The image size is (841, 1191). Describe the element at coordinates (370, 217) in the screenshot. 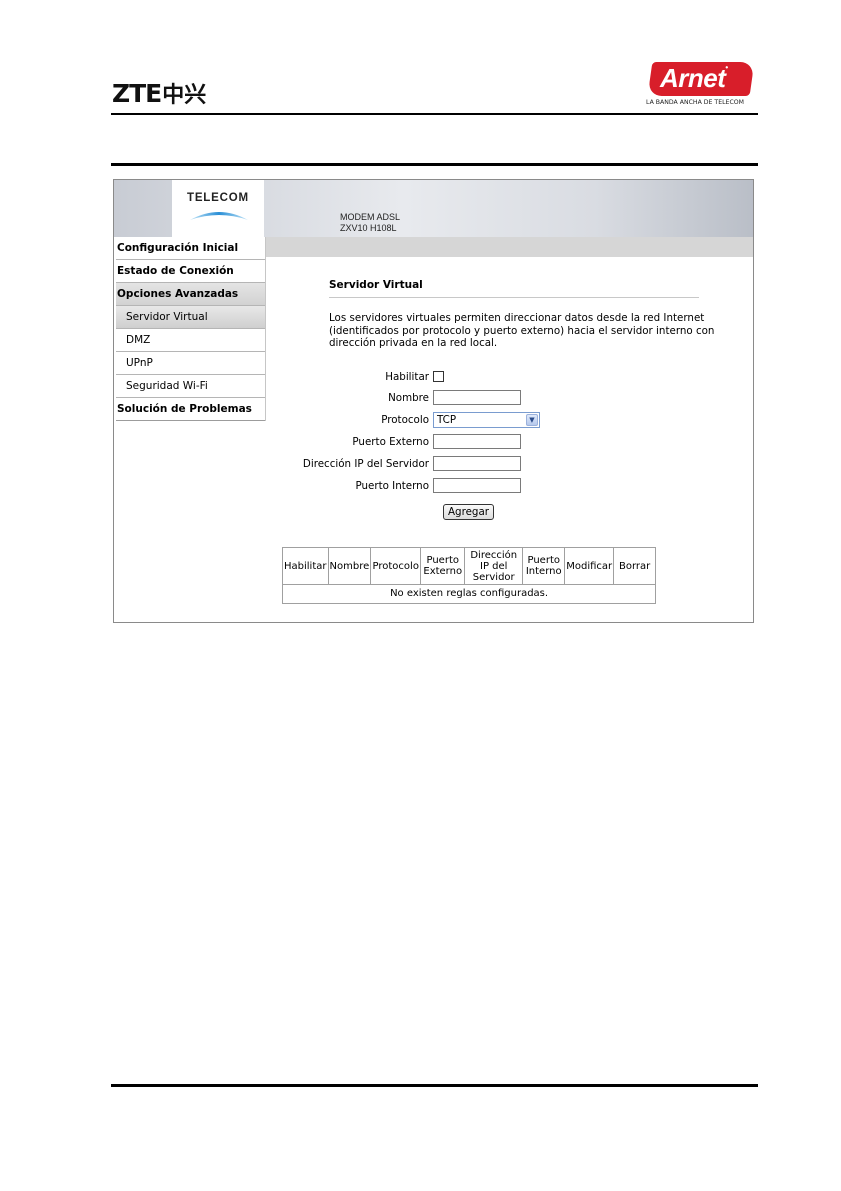

I see `model-line-1: MODEM ADSL` at that location.